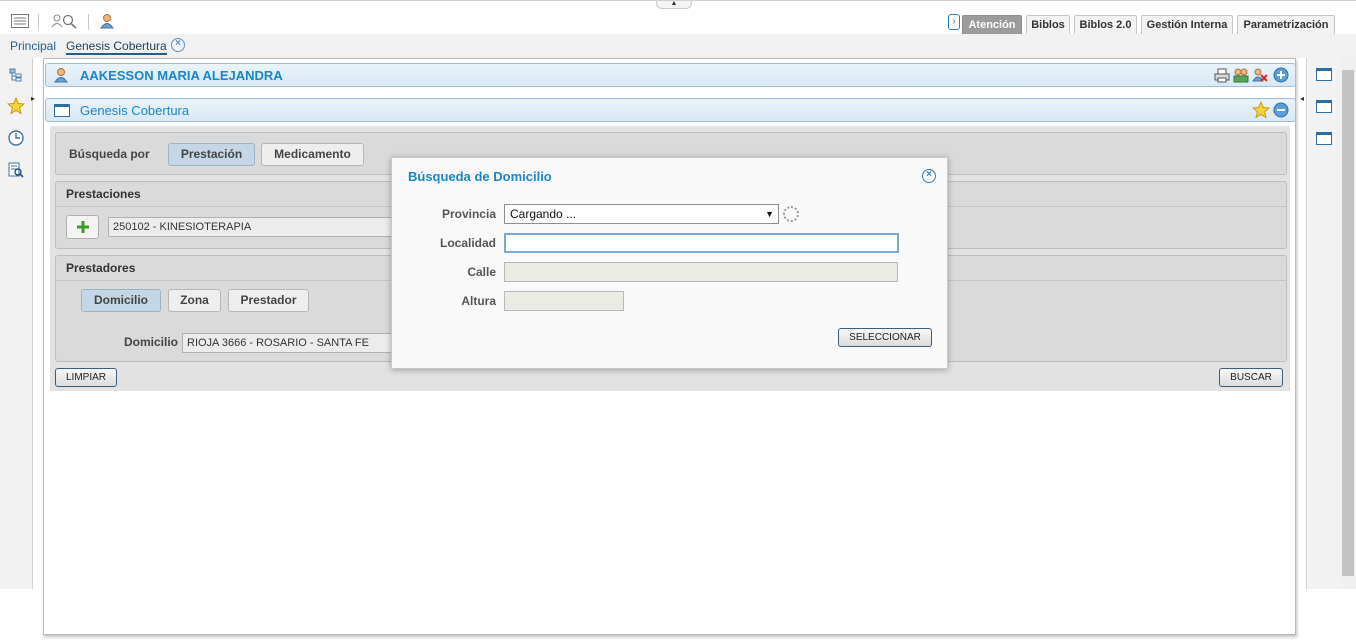 This screenshot has height=642, width=1356. Describe the element at coordinates (769, 214) in the screenshot. I see `chevron-down-icon: ▼` at that location.